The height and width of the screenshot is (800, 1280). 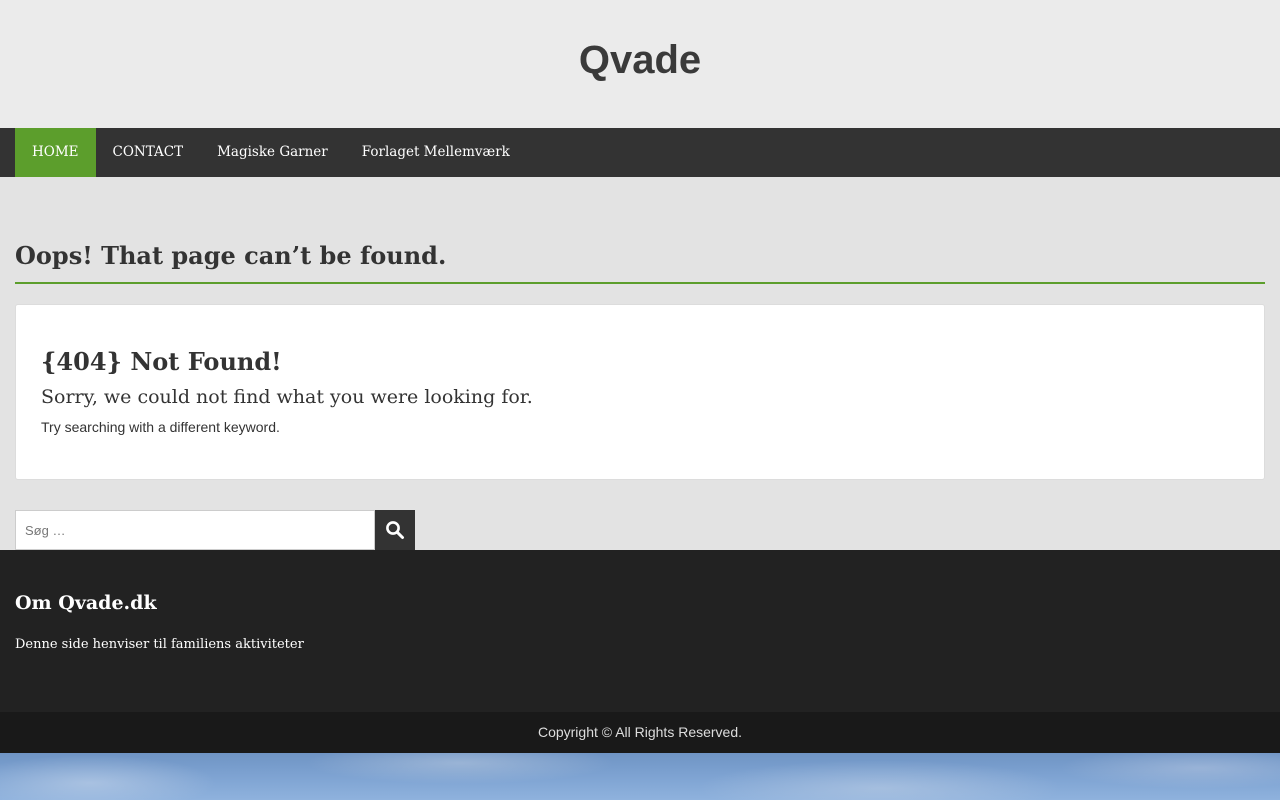 I want to click on page-title: Oops! That page can’t be found., so click(x=231, y=255).